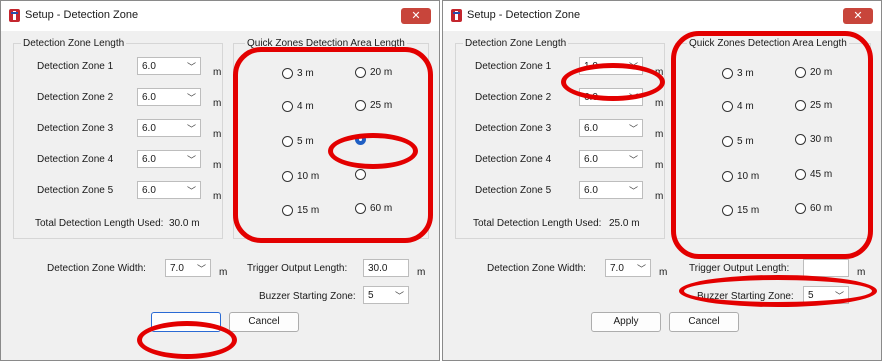  Describe the element at coordinates (14, 15) in the screenshot. I see `app-icon` at that location.